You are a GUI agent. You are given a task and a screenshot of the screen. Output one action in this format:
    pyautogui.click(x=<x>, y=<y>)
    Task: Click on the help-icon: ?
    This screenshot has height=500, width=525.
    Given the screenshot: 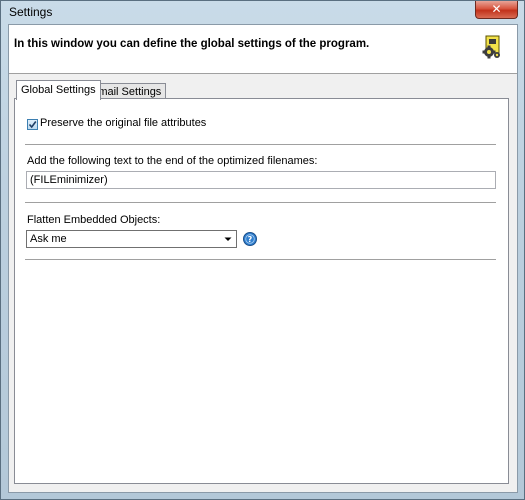 What is the action you would take?
    pyautogui.click(x=250, y=239)
    